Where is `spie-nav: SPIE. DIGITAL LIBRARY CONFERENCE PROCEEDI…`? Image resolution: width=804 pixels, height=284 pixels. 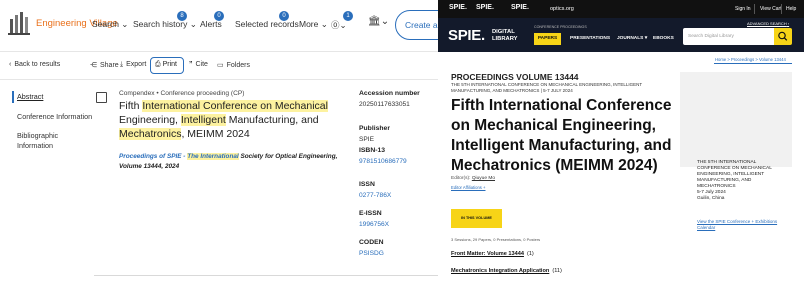
spie-nav: SPIE. DIGITAL LIBRARY CONFERENCE PROCEEDI… is located at coordinates (621, 35).